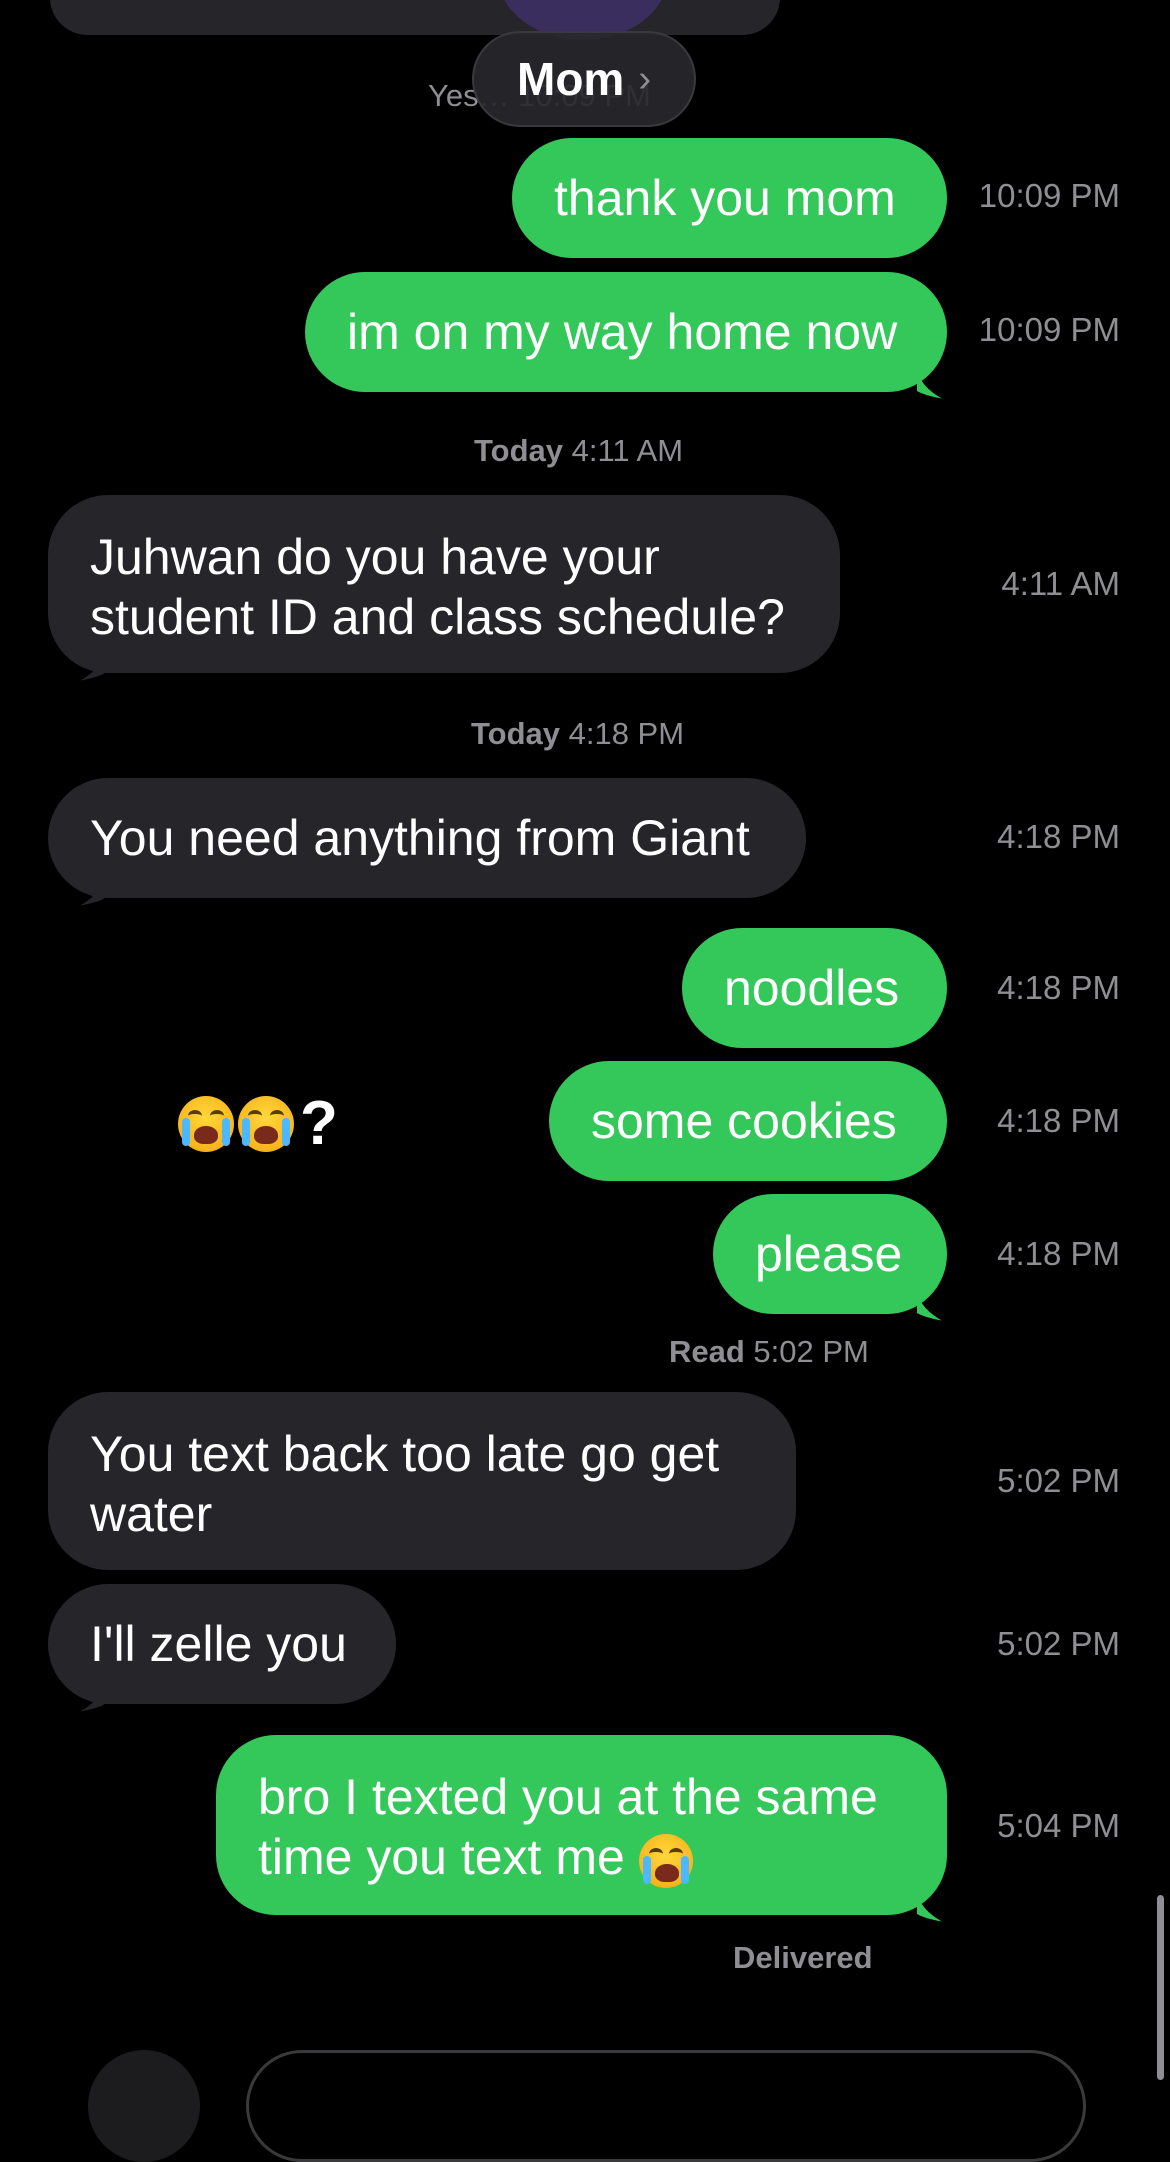 The width and height of the screenshot is (1170, 2162). What do you see at coordinates (829, 1254) in the screenshot?
I see `message-text: please` at bounding box center [829, 1254].